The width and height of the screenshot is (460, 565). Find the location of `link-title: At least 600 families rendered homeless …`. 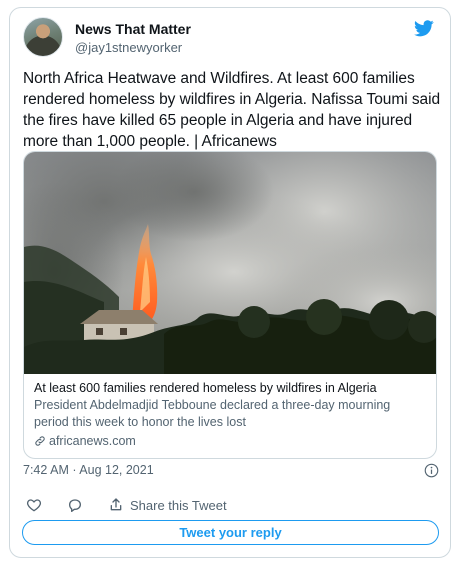

link-title: At least 600 families rendered homeless … is located at coordinates (230, 388).